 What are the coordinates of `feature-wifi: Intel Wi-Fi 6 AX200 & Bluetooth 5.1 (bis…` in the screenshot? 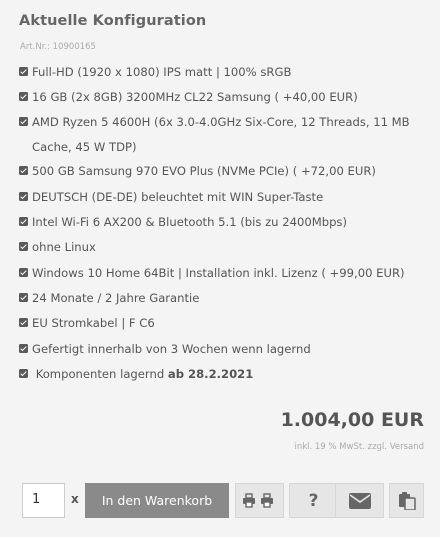 It's located at (221, 222).